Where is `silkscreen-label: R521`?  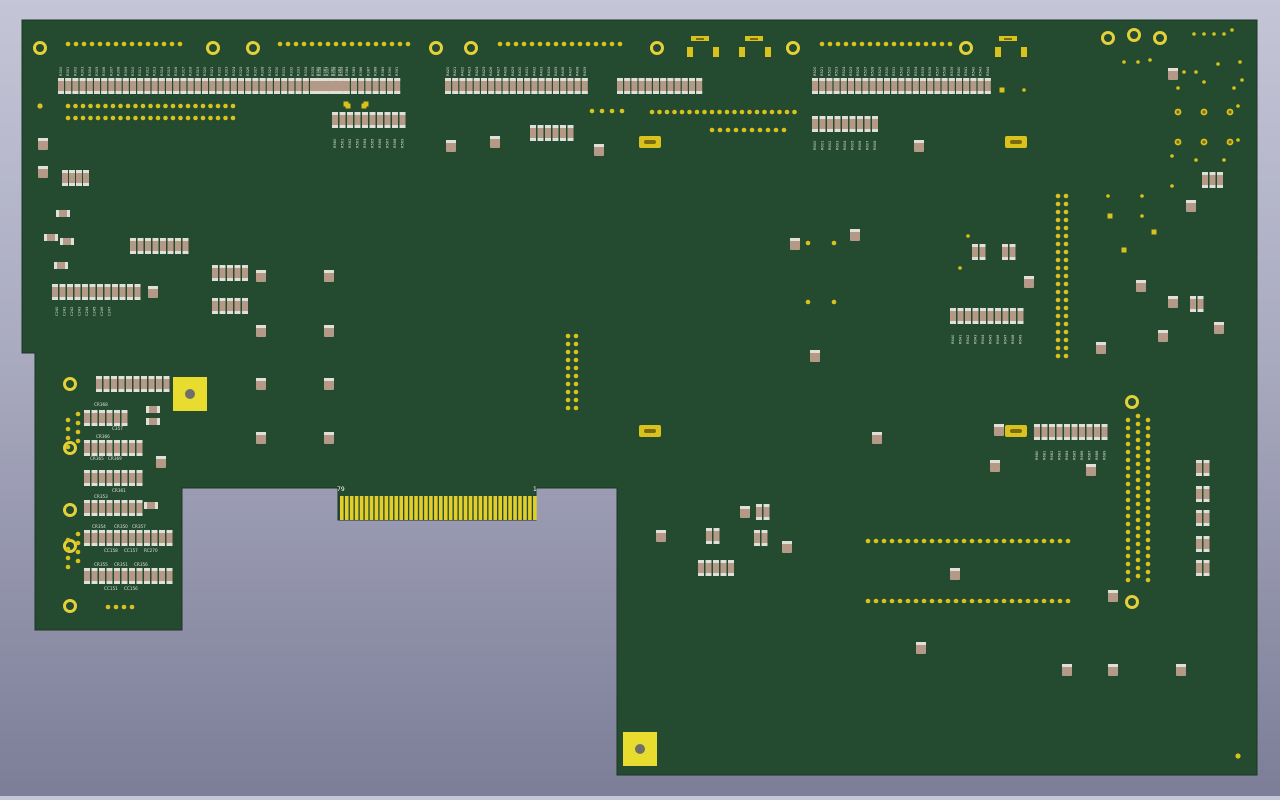 silkscreen-label: R521 is located at coordinates (822, 71).